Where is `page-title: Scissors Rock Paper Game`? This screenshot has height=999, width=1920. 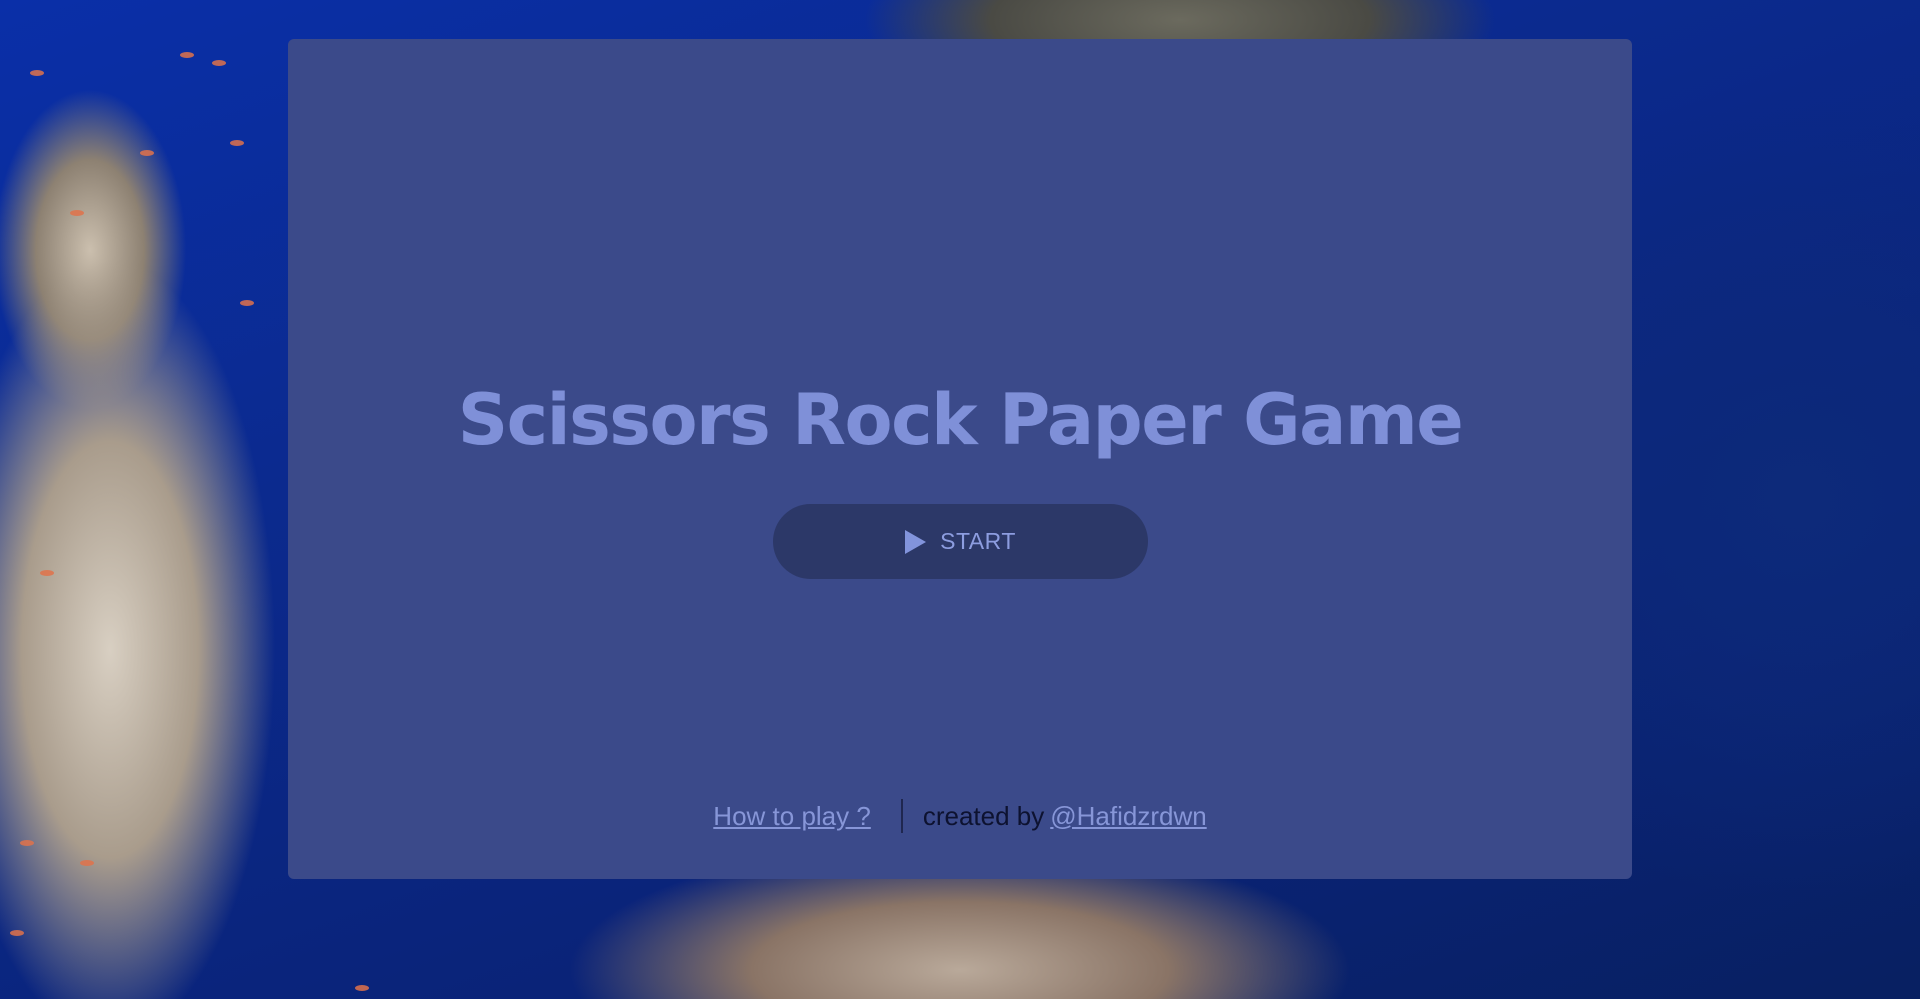 page-title: Scissors Rock Paper Game is located at coordinates (960, 420).